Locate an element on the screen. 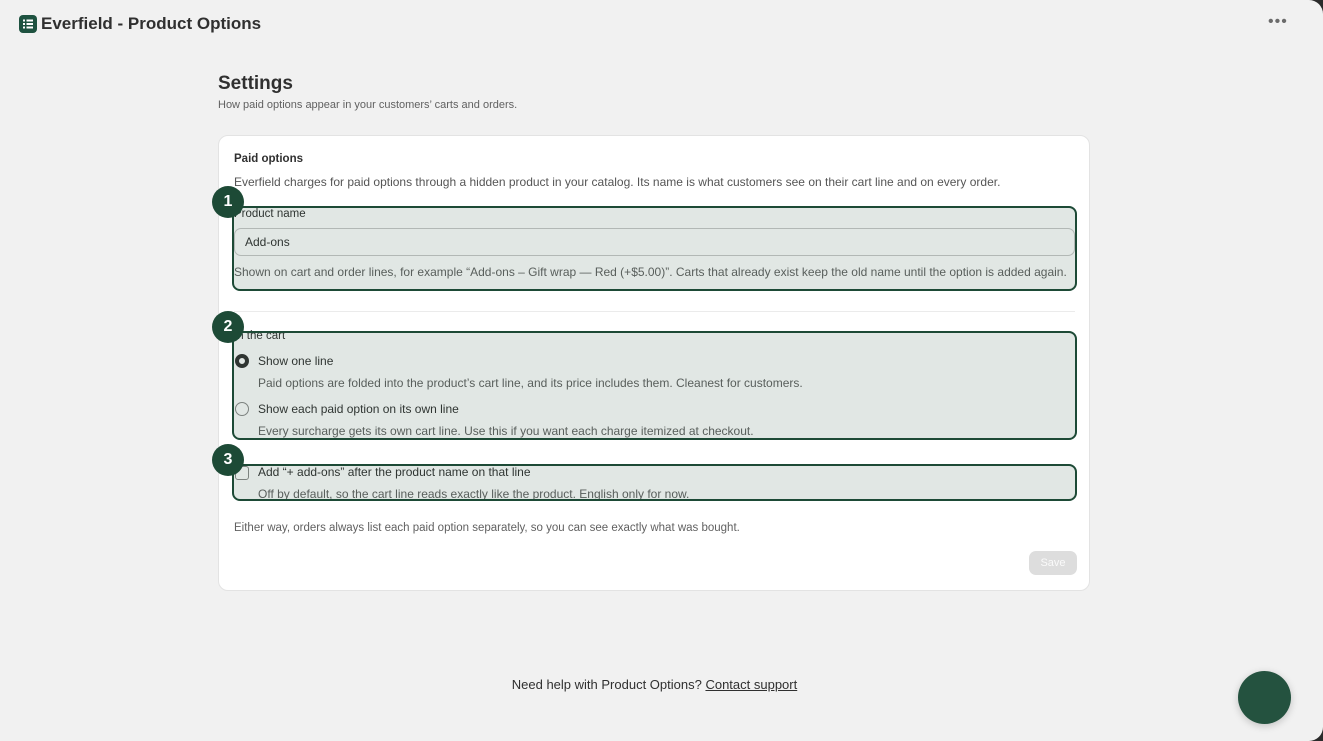 The width and height of the screenshot is (1323, 741). top-bar: Everfield - Product Options ••• is located at coordinates (661, 24).